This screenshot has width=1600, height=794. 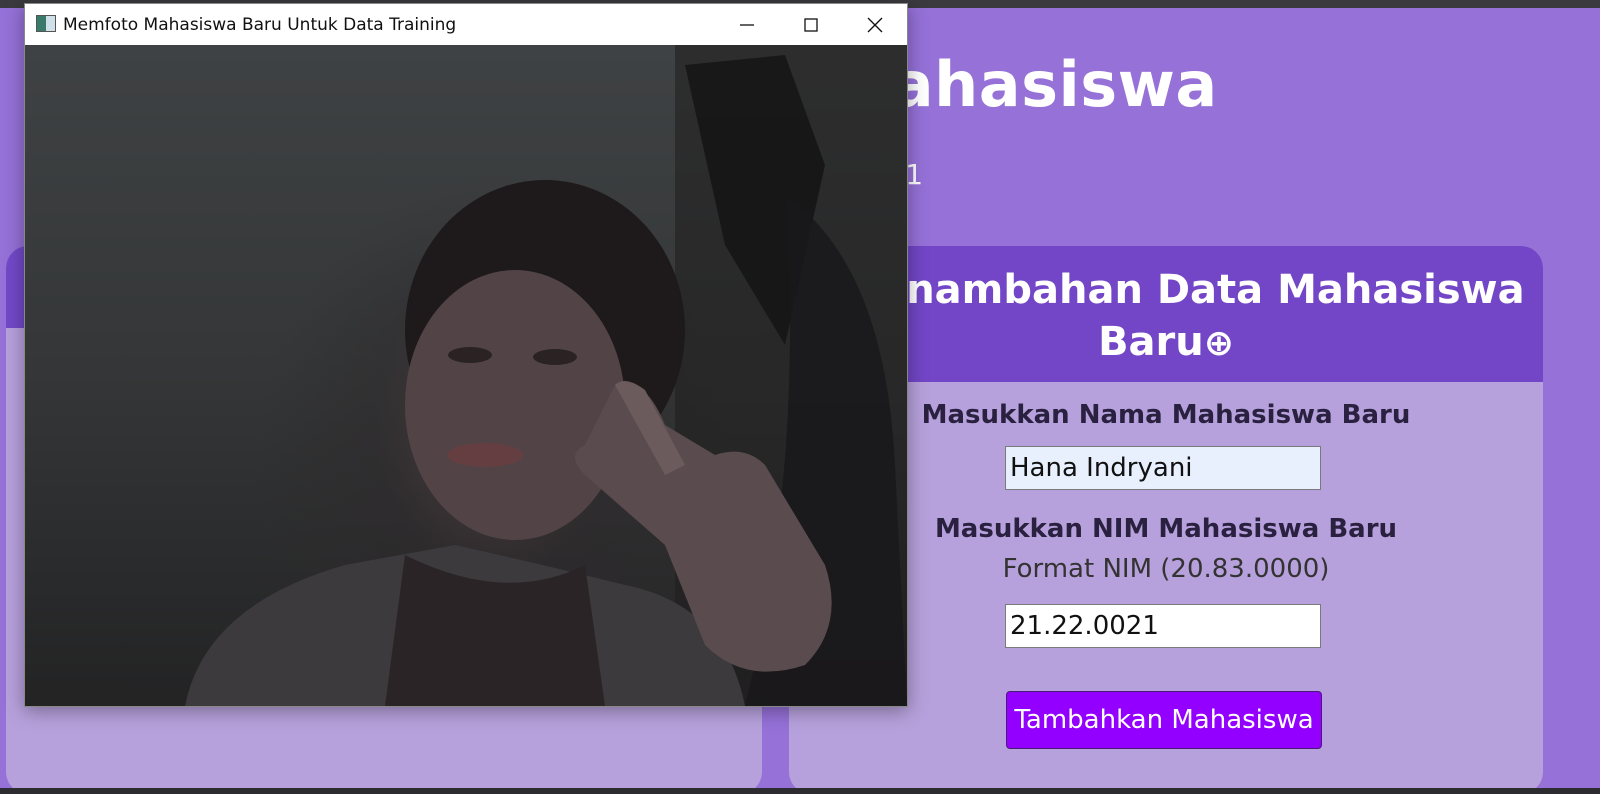 I want to click on card-title-text: n Penambahan Data Mahasiswa Baru, so click(x=1166, y=316).